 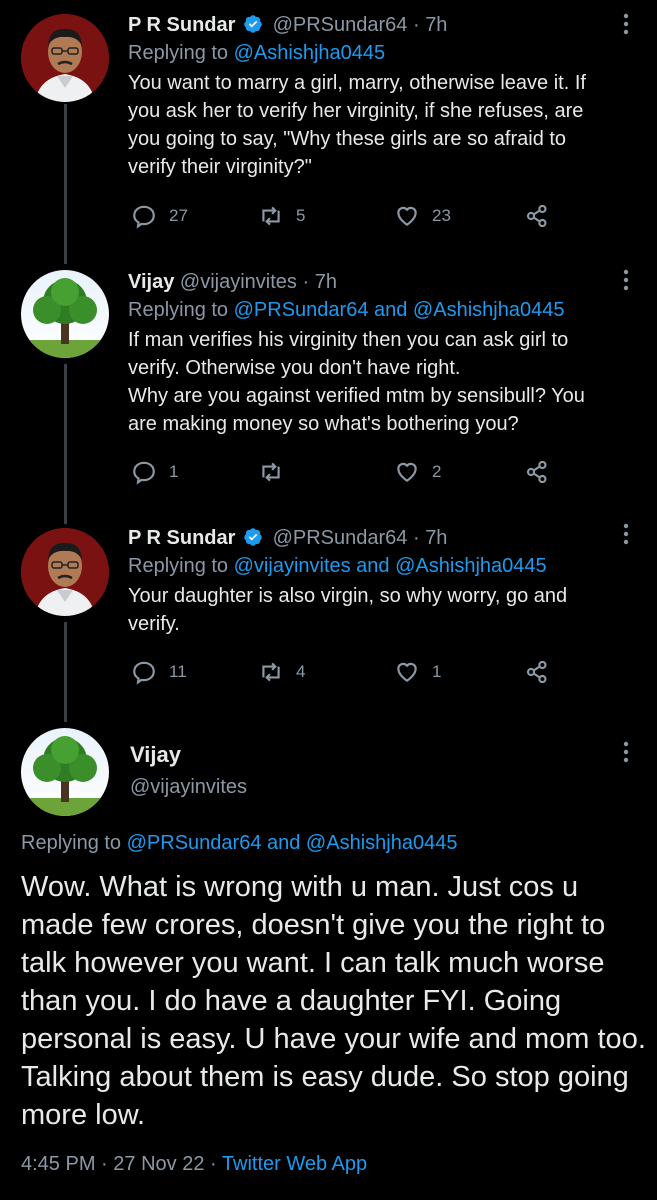 What do you see at coordinates (281, 216) in the screenshot?
I see `retweet-button: 5` at bounding box center [281, 216].